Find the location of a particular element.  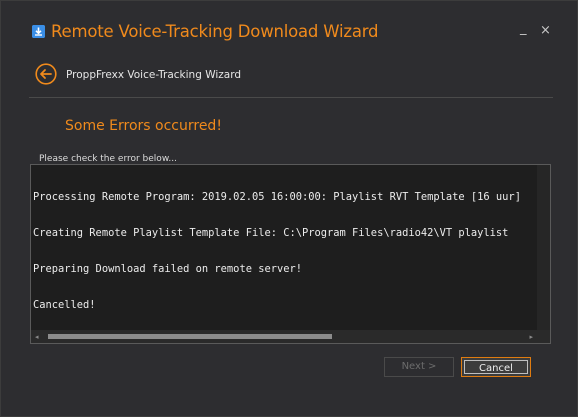

cancel-button-label: Cancel is located at coordinates (496, 367).